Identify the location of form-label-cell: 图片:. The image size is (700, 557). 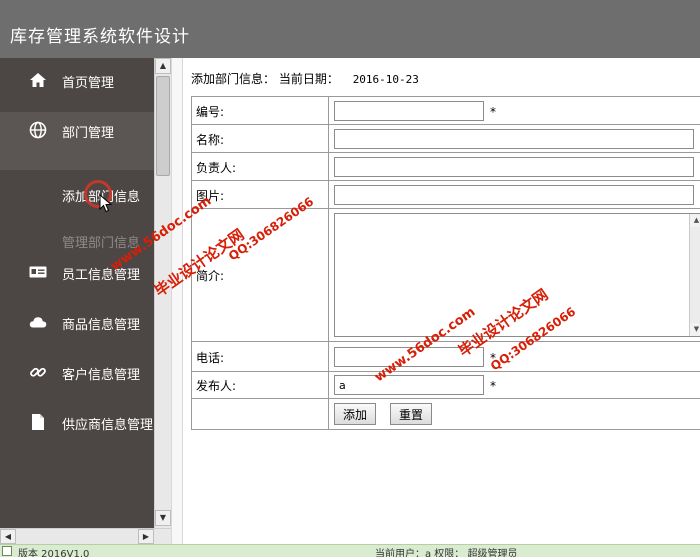
(260, 194).